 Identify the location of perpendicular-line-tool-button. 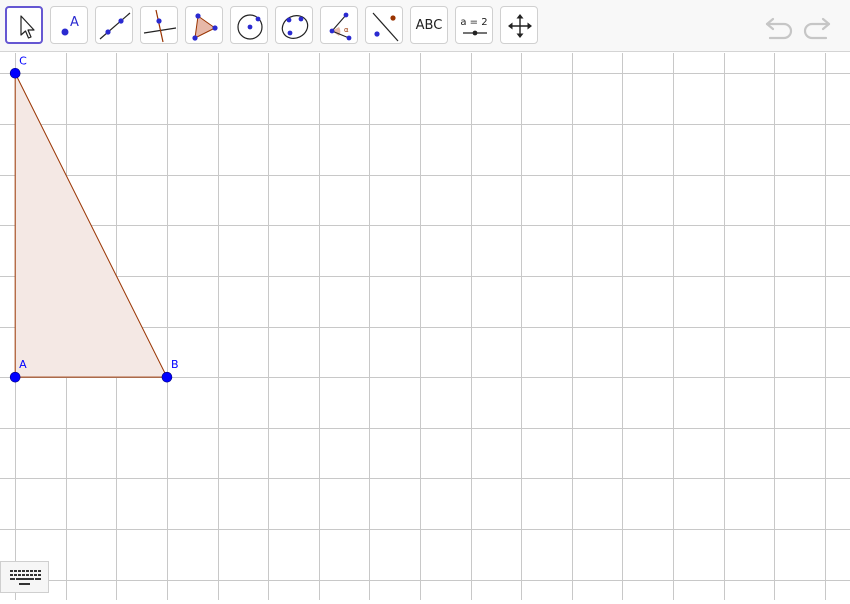
(159, 25).